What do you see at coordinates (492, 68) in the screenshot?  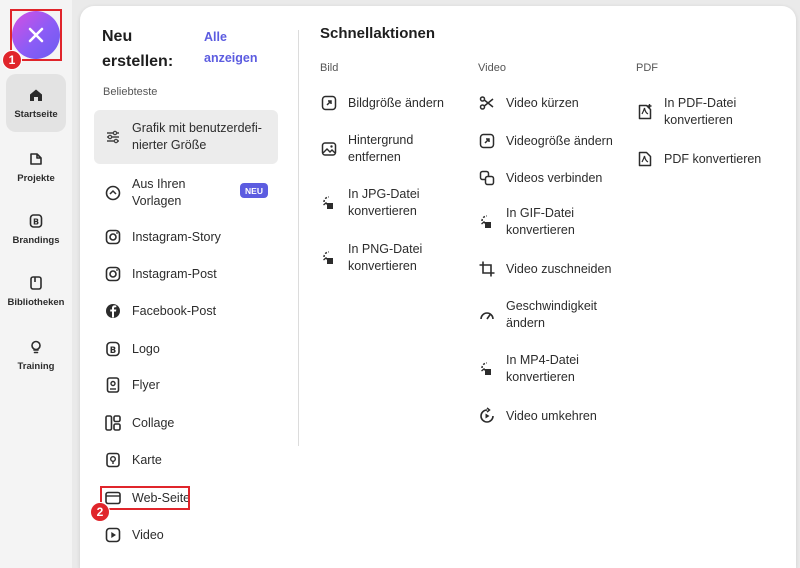 I see `video-section-label: Video` at bounding box center [492, 68].